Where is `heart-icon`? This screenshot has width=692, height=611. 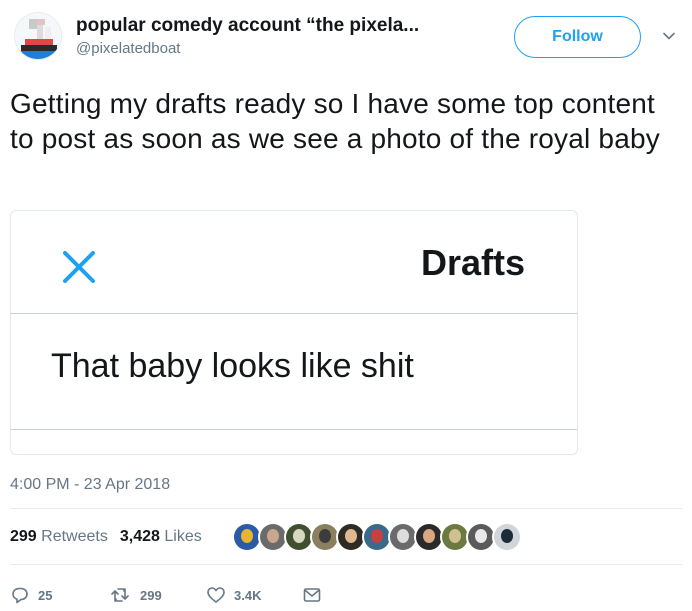
heart-icon is located at coordinates (216, 595).